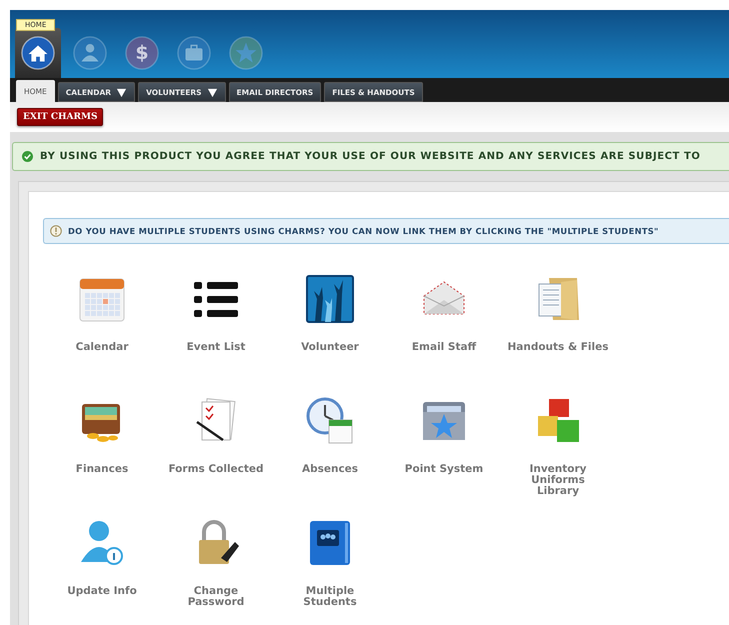 The image size is (729, 625). I want to click on check-circle-icon, so click(27, 156).